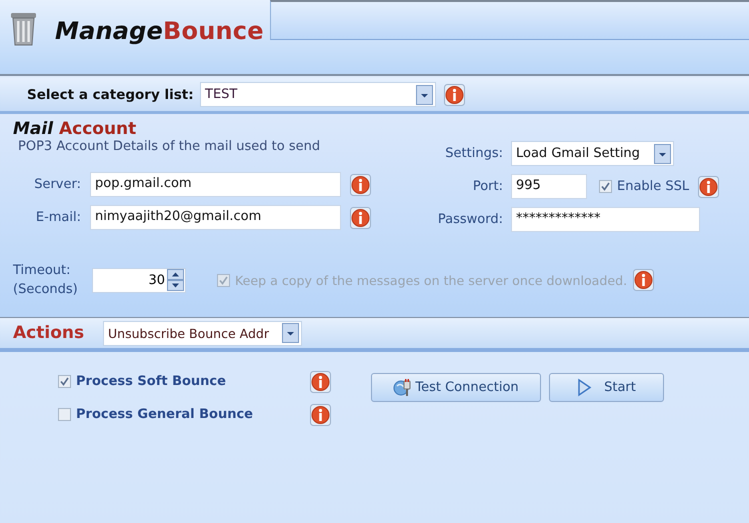 The image size is (749, 523). Describe the element at coordinates (169, 147) in the screenshot. I see `section-subtitle: POP3 Account Details of the mail used to send` at that location.